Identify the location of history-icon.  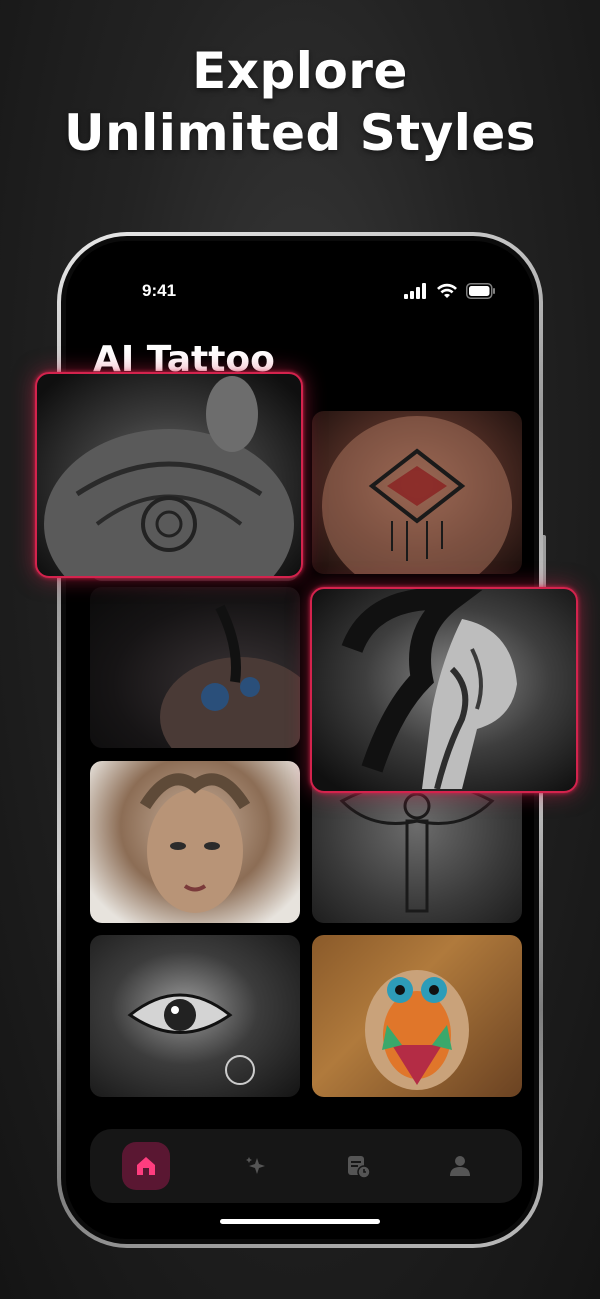
(359, 1167).